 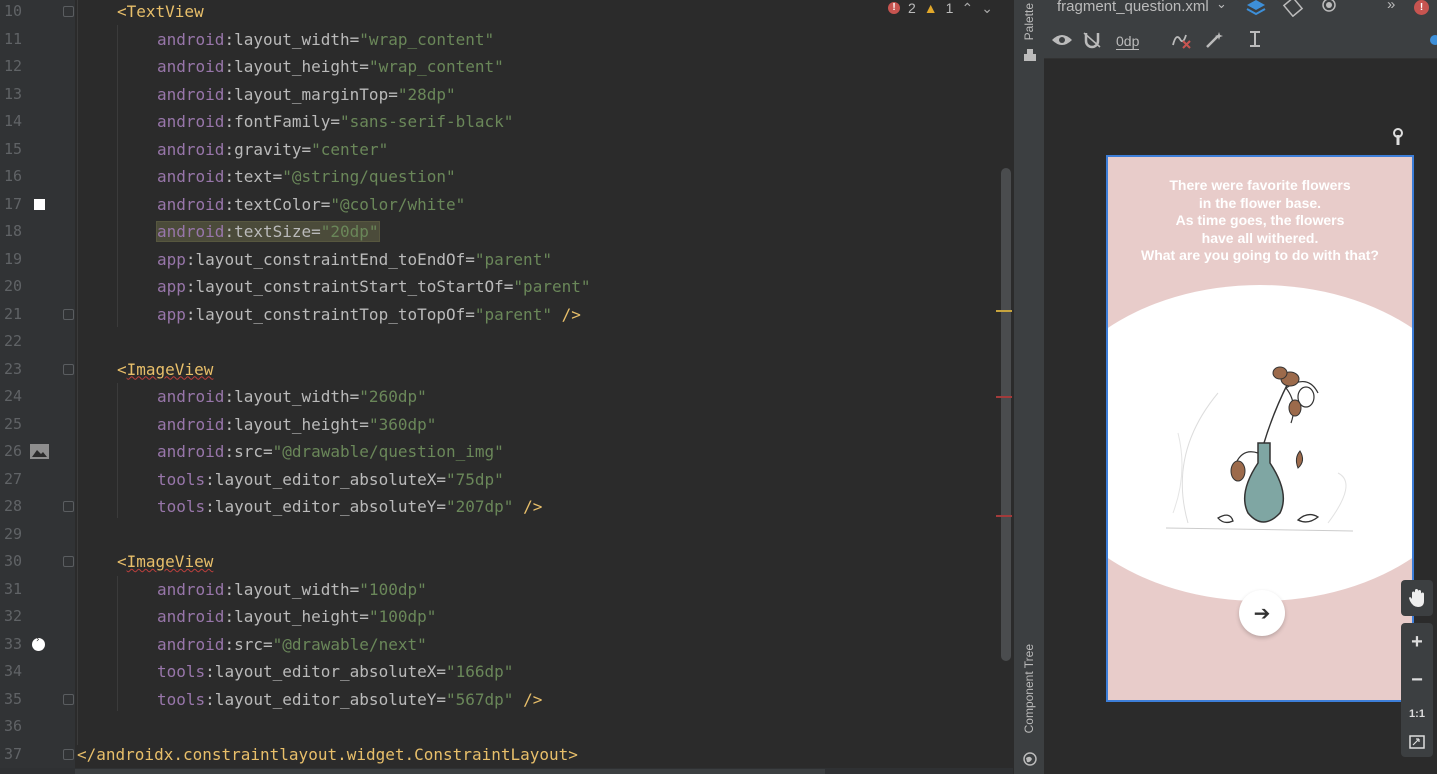 I want to click on code-text: android:layout_width="100dp", so click(x=292, y=589).